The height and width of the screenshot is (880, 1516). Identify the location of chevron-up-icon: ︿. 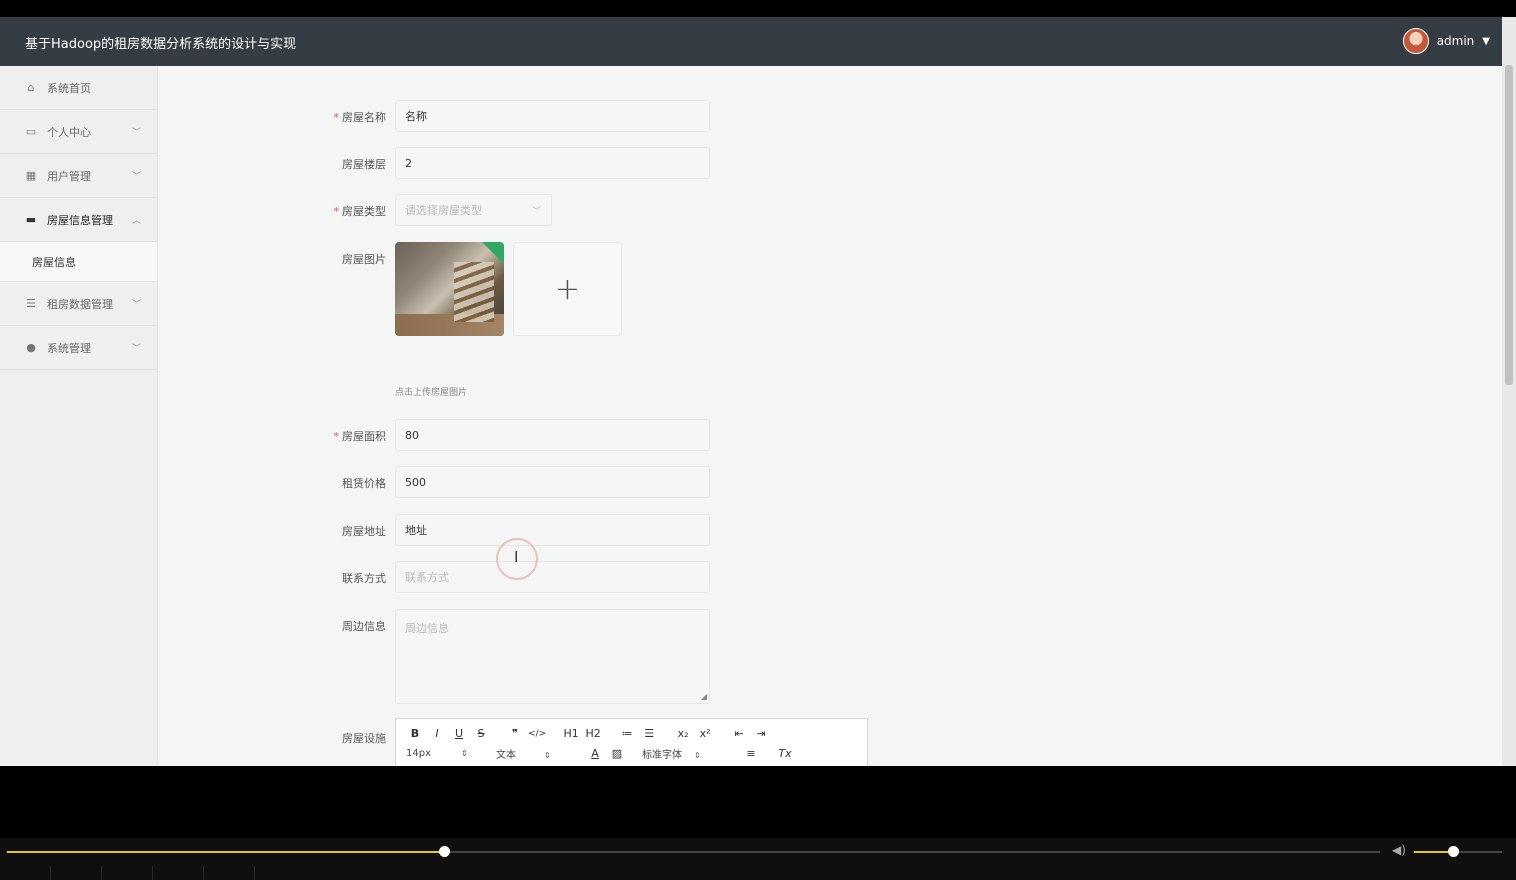
(136, 221).